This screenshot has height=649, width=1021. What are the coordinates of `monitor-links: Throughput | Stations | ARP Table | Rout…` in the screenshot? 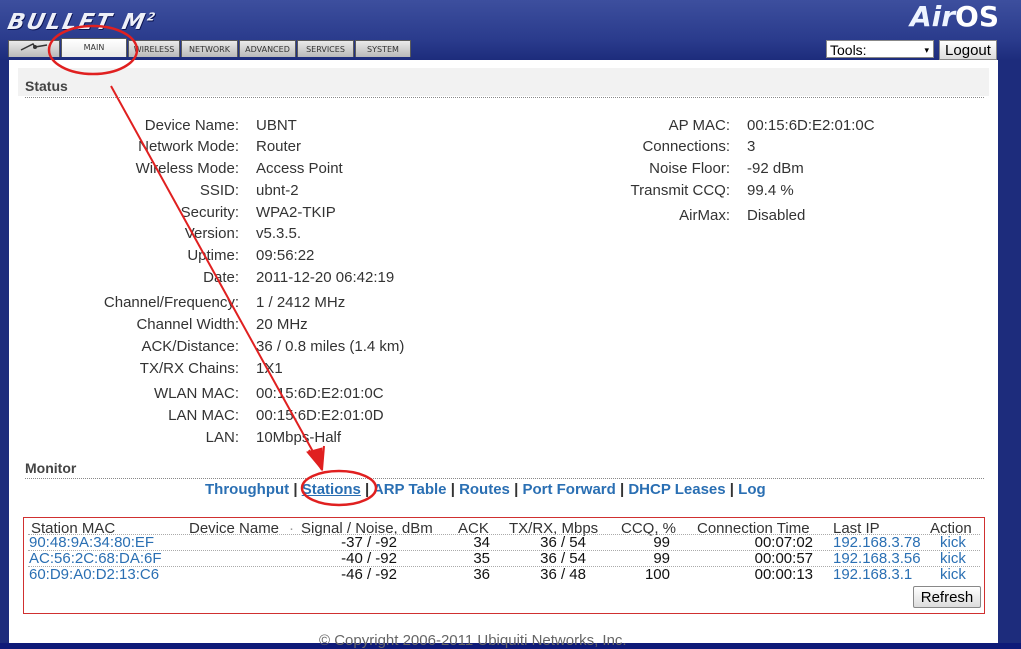 It's located at (485, 489).